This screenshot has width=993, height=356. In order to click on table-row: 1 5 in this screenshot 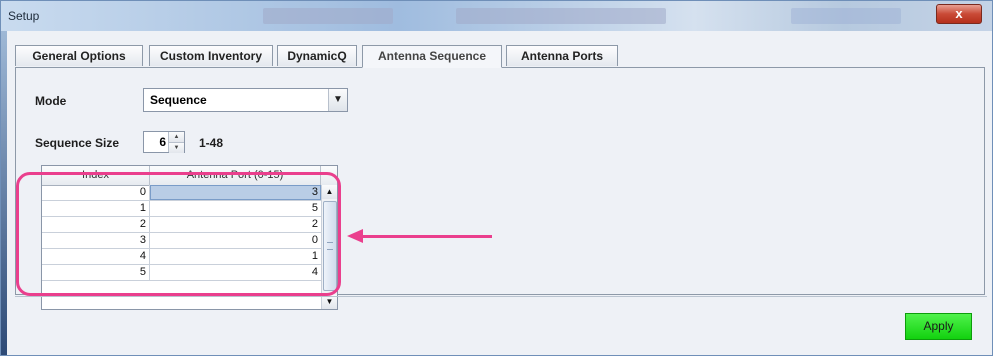, I will do `click(181, 209)`.